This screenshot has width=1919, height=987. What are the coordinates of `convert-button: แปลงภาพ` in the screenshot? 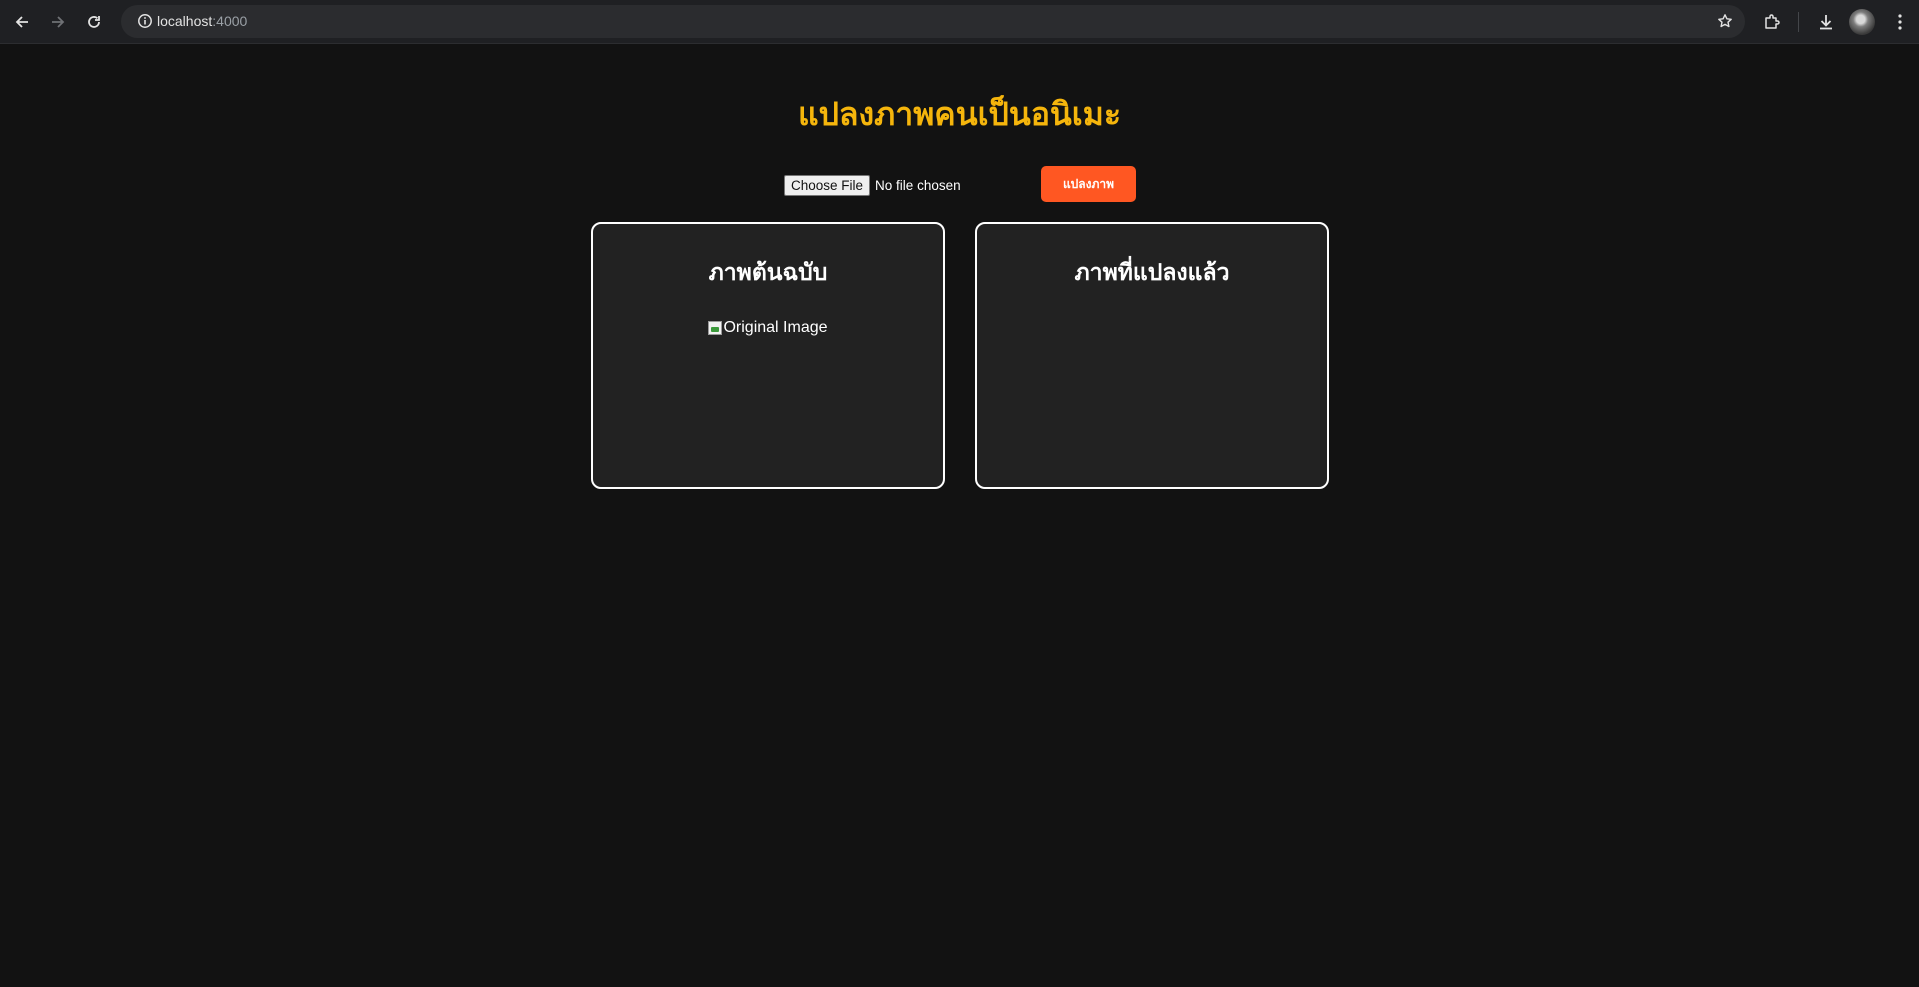 It's located at (1088, 184).